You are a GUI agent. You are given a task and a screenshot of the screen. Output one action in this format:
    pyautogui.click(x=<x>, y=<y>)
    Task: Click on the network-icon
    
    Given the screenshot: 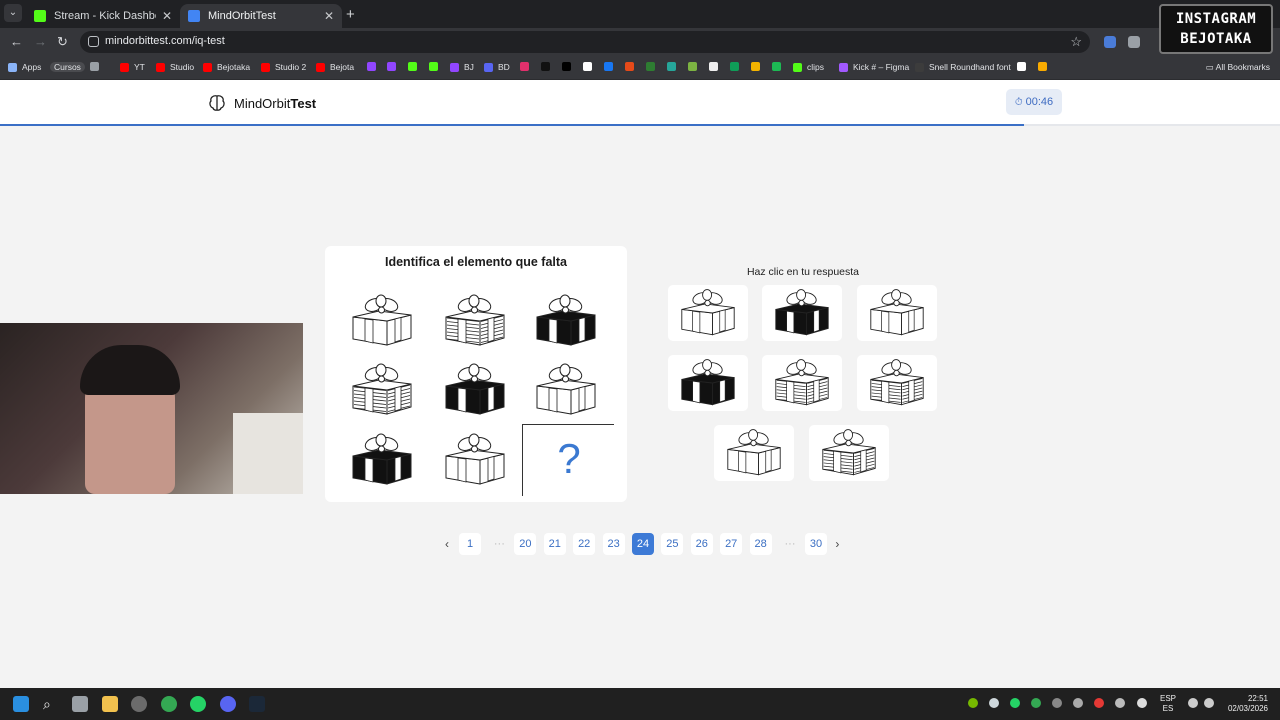 What is the action you would take?
    pyautogui.click(x=1193, y=703)
    